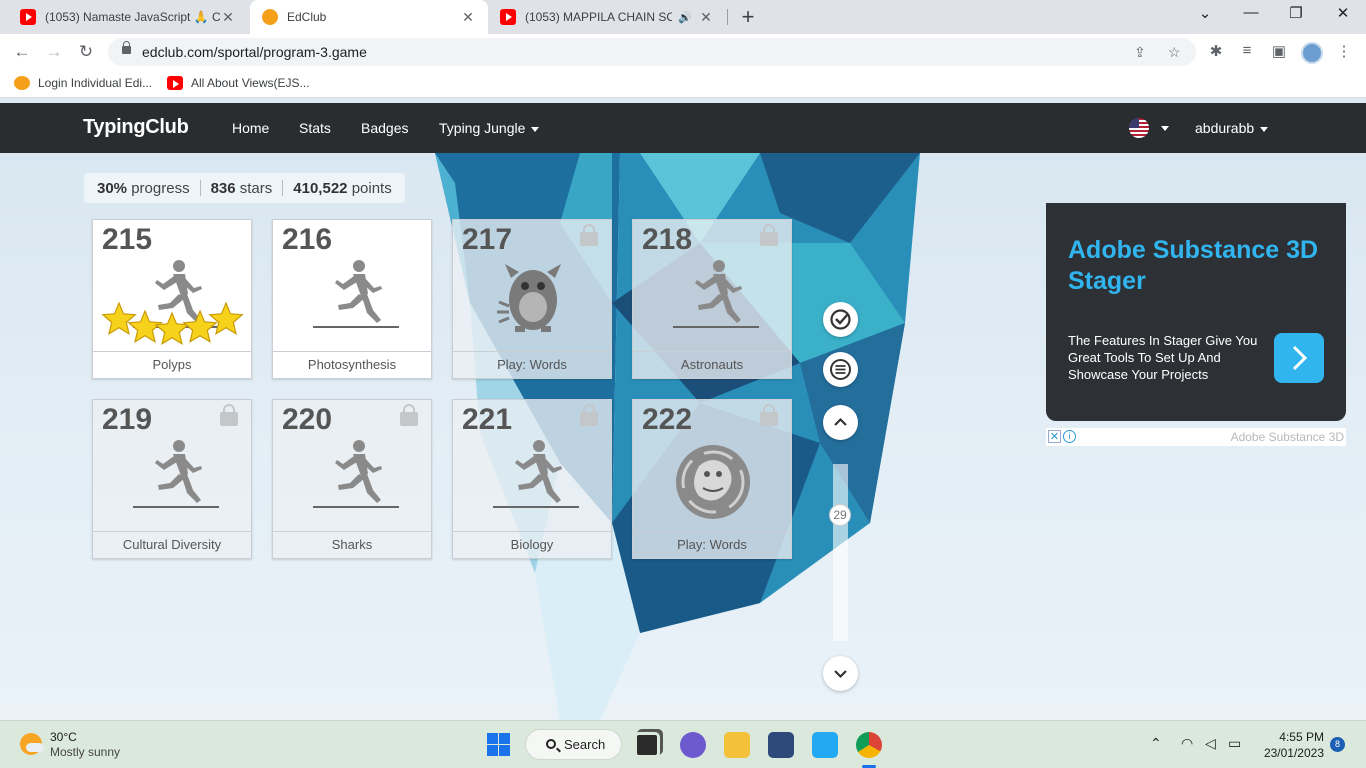  Describe the element at coordinates (840, 515) in the screenshot. I see `lesson-scroll-handle: 29` at that location.